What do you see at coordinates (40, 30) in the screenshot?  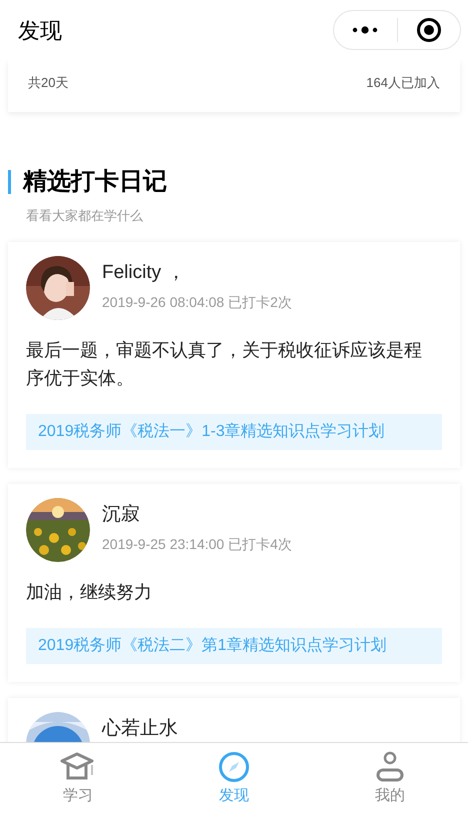 I see `page-title: 发现` at bounding box center [40, 30].